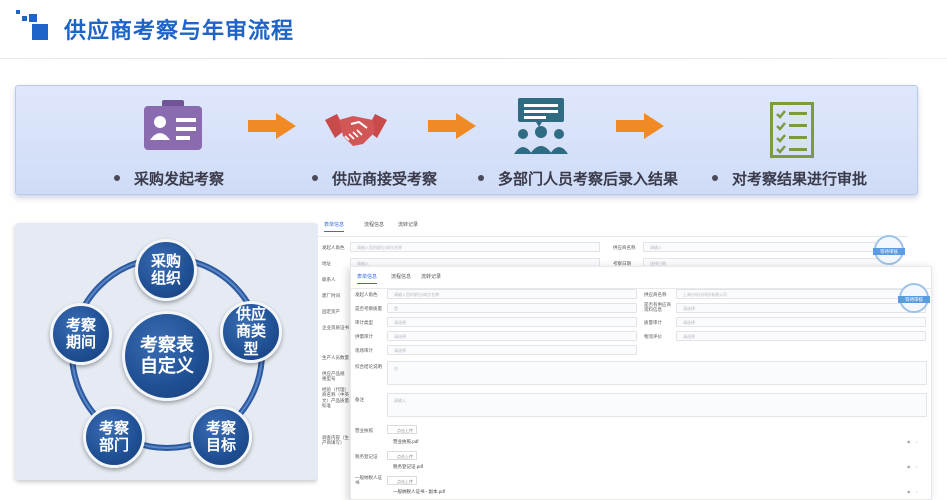  What do you see at coordinates (329, 279) in the screenshot?
I see `field-label: 联系人` at bounding box center [329, 279].